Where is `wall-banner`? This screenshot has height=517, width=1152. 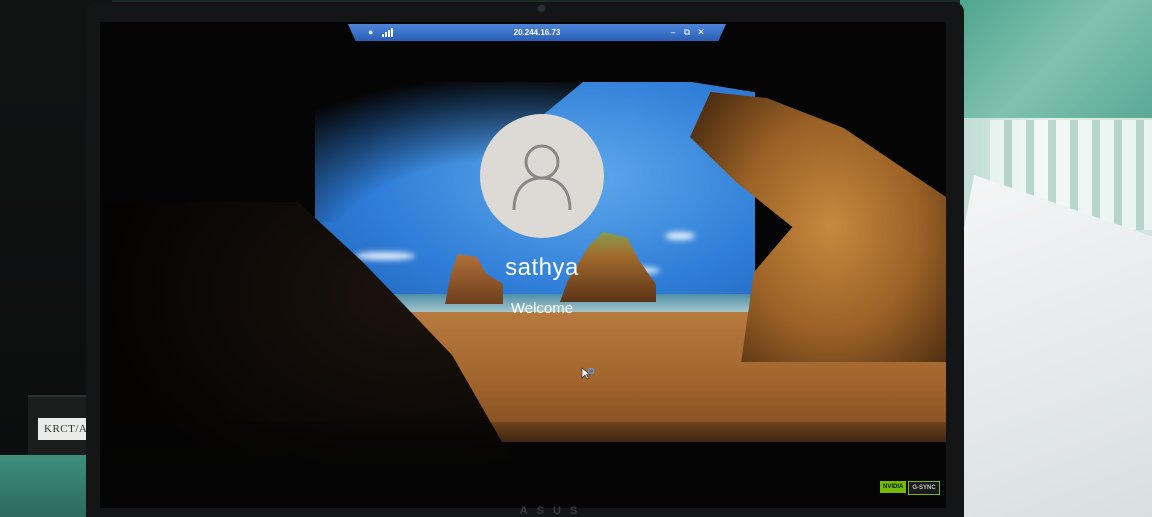
wall-banner is located at coordinates (1056, 59).